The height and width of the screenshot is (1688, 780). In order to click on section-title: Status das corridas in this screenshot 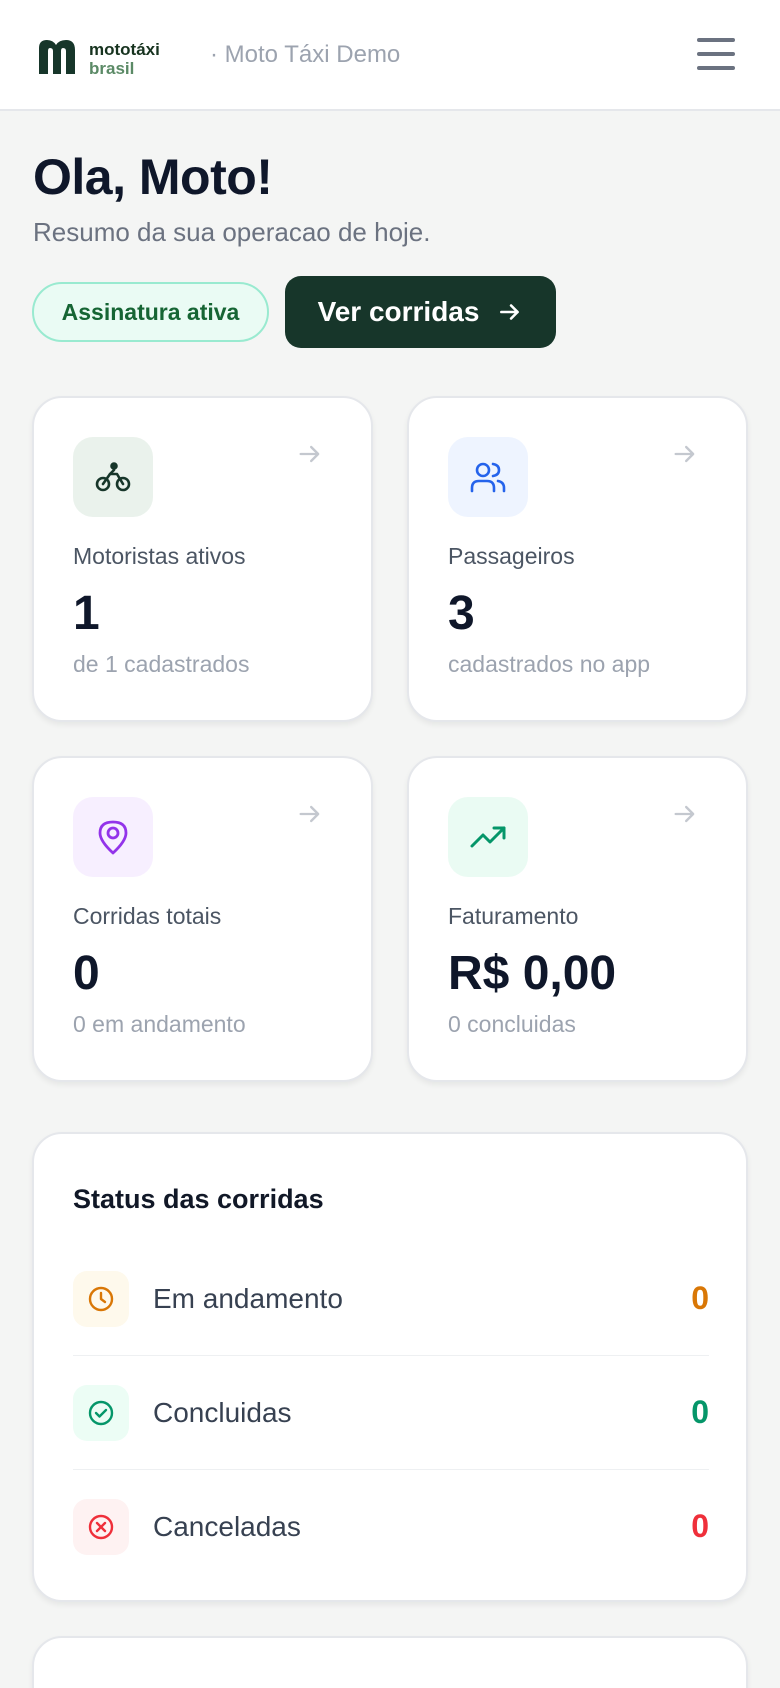, I will do `click(198, 1199)`.